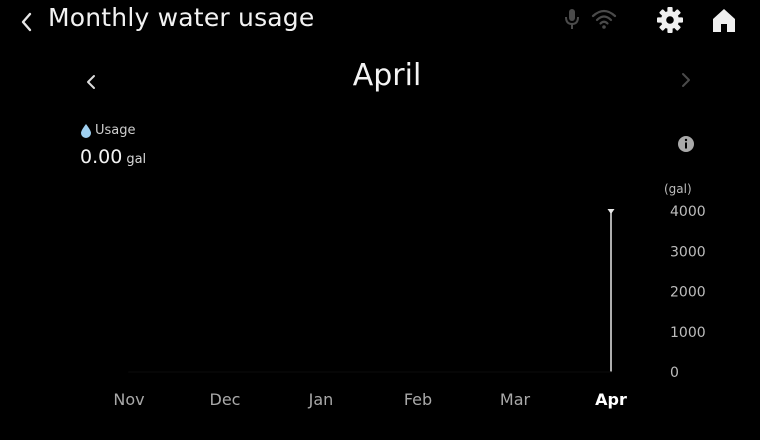 The width and height of the screenshot is (760, 440). I want to click on x-tick-label: Apr, so click(611, 399).